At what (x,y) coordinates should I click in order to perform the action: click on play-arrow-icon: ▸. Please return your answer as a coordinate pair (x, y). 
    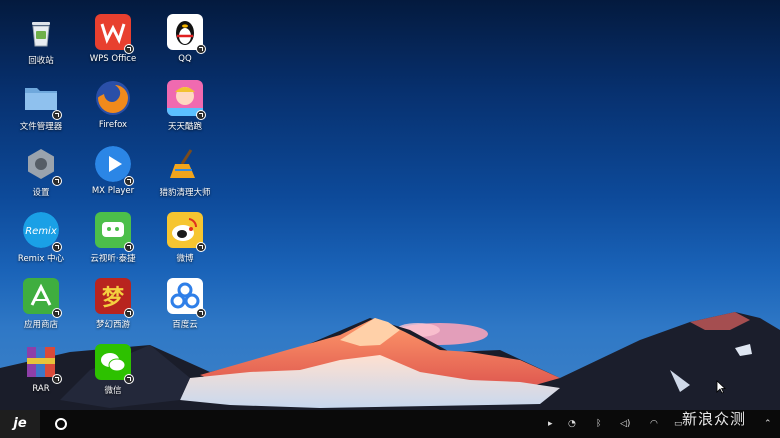
    Looking at the image, I should click on (550, 424).